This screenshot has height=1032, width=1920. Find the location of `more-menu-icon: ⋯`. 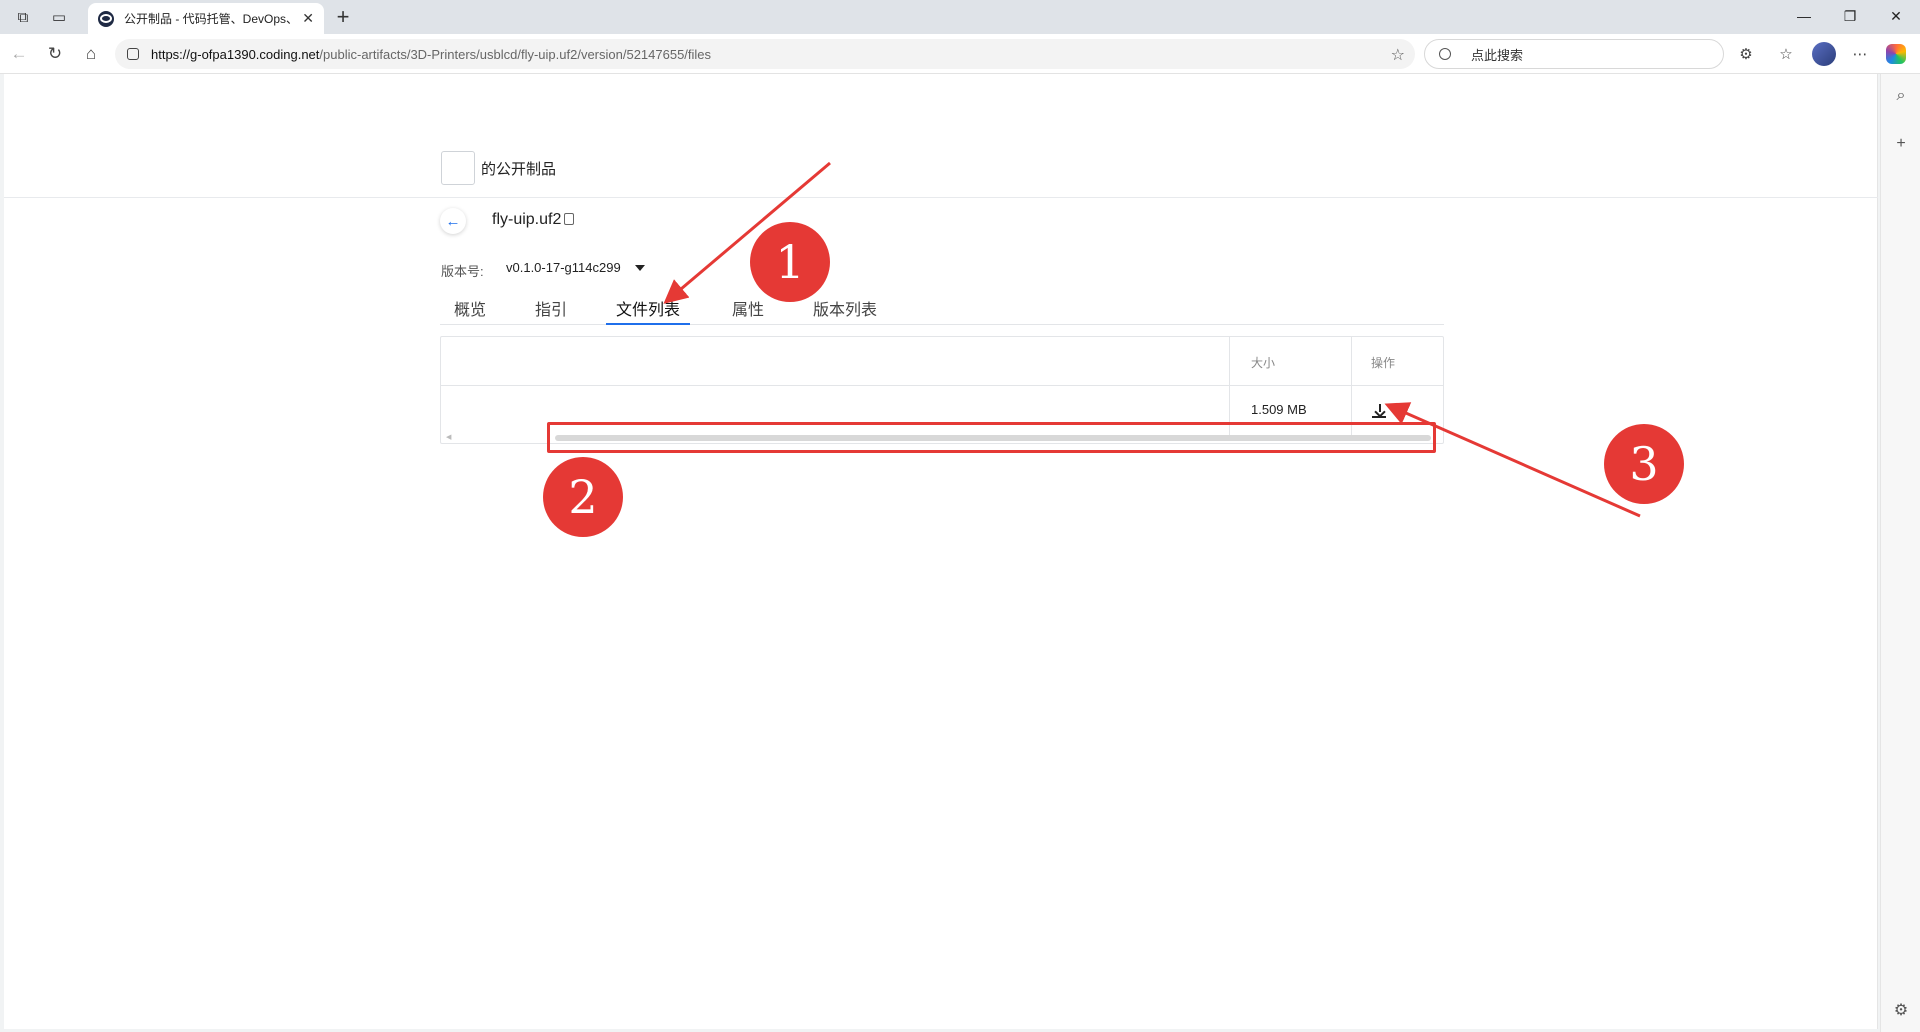

more-menu-icon: ⋯ is located at coordinates (1860, 54).